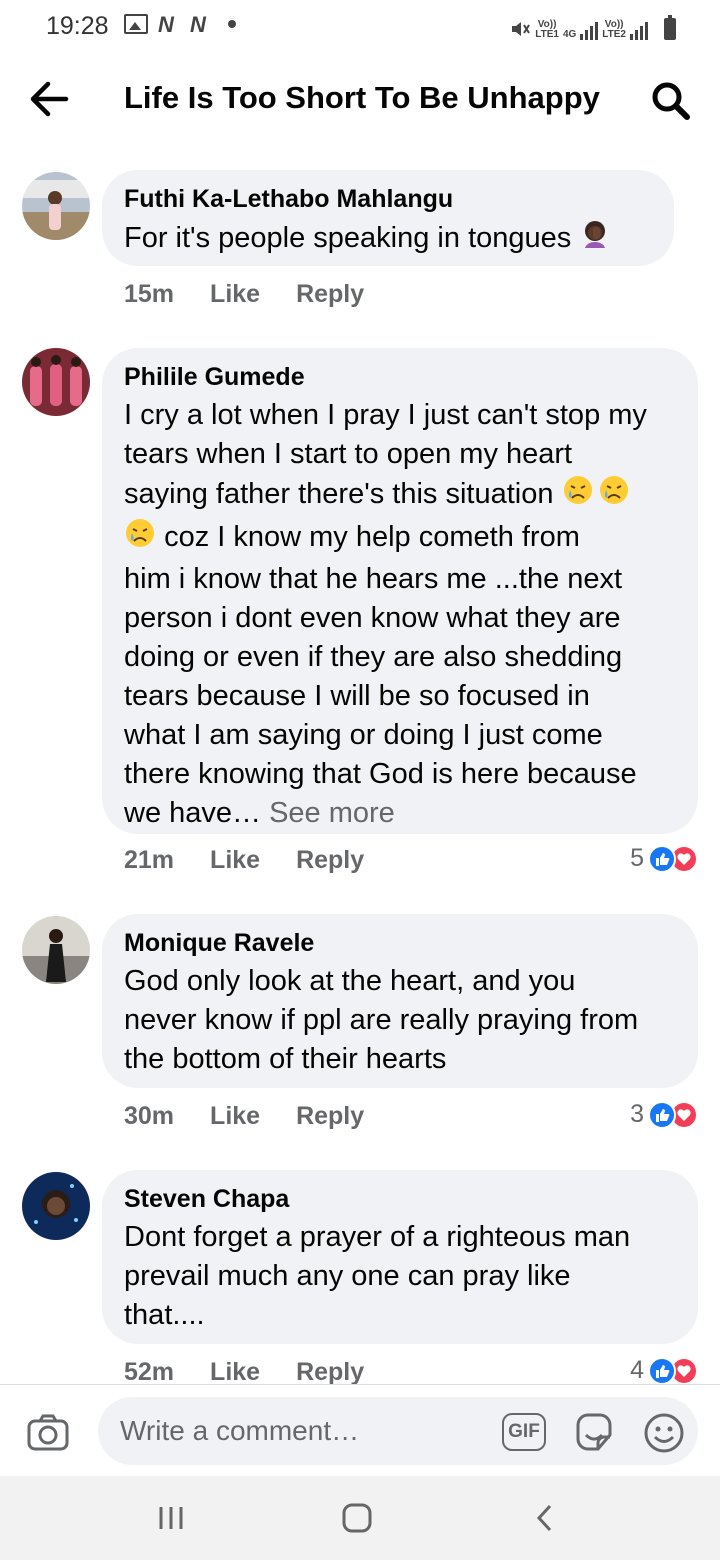 Image resolution: width=720 pixels, height=1560 pixels. What do you see at coordinates (360, 26) in the screenshot?
I see `status-bar: 19:28 N N Vo)) LTE1 4G Vo)) LTE2` at bounding box center [360, 26].